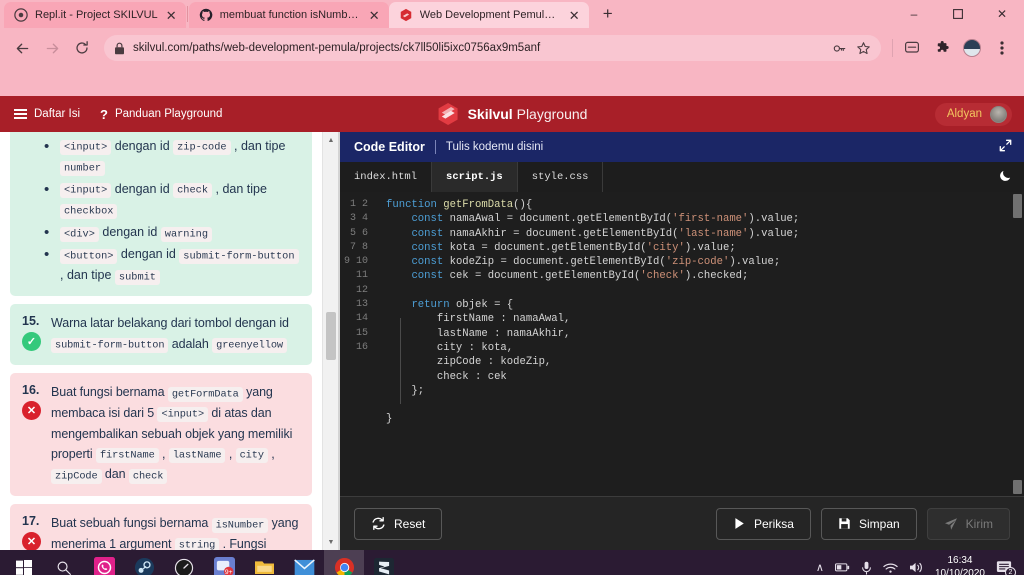 This screenshot has width=1024, height=575. Describe the element at coordinates (331, 336) in the screenshot. I see `scrollbar-thumb` at that location.